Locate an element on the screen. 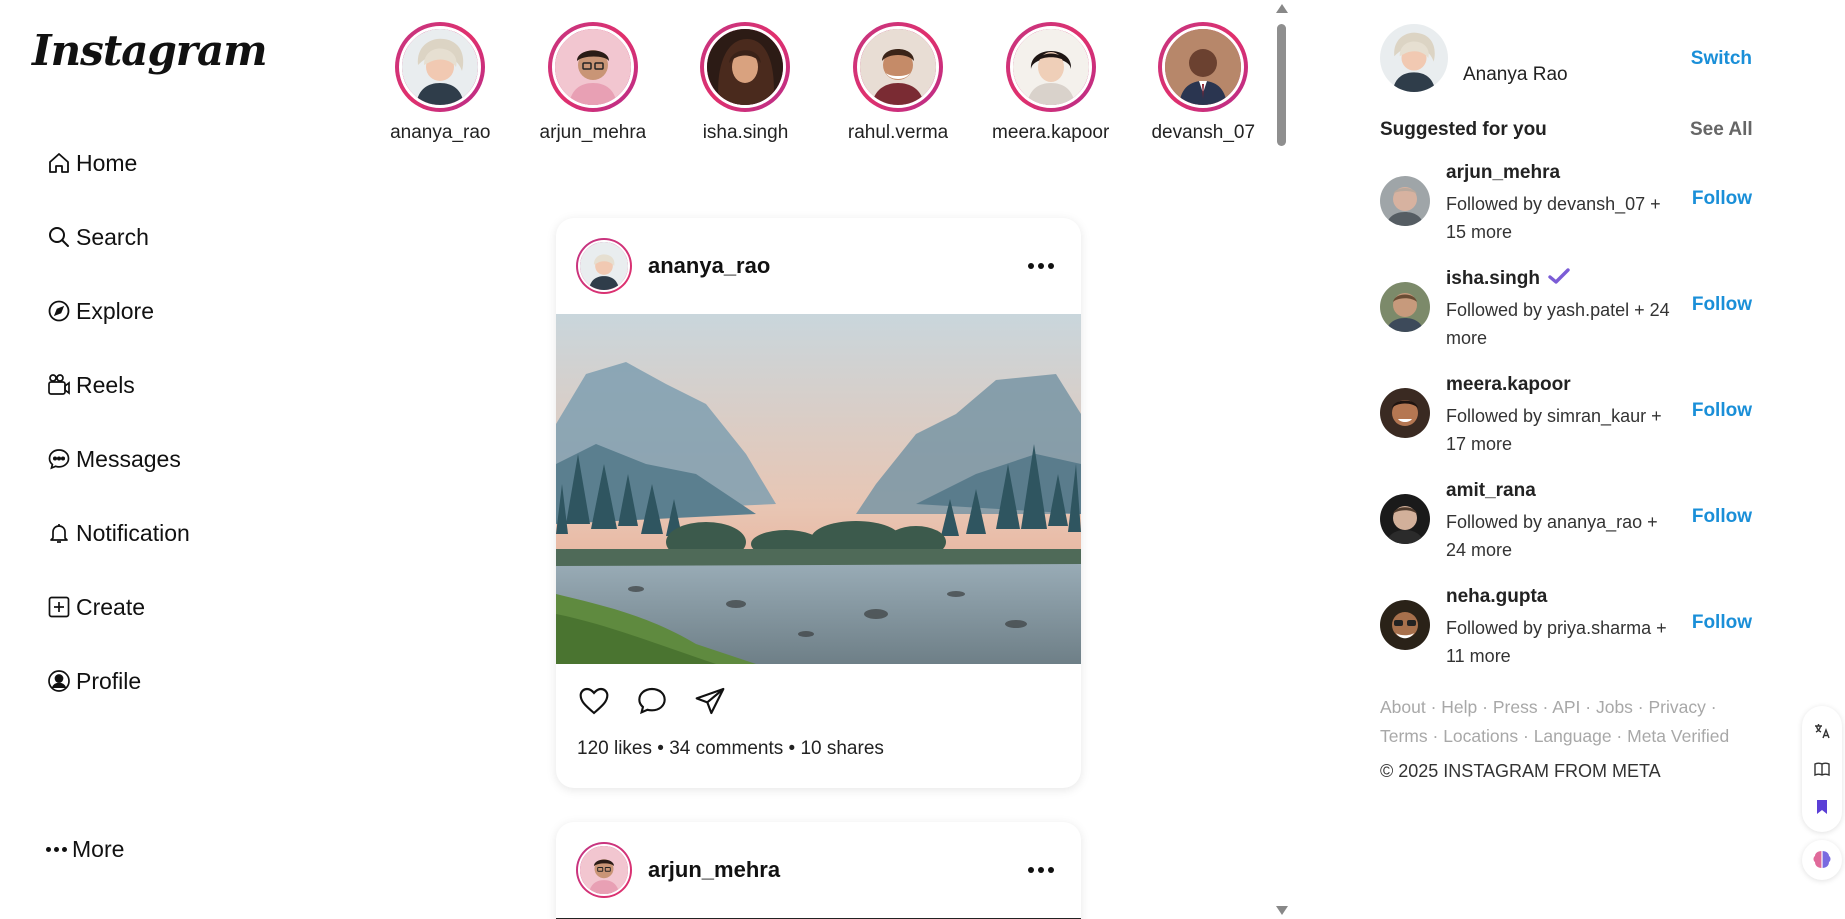  suggestion-username: meera.kapoor is located at coordinates (1508, 385).